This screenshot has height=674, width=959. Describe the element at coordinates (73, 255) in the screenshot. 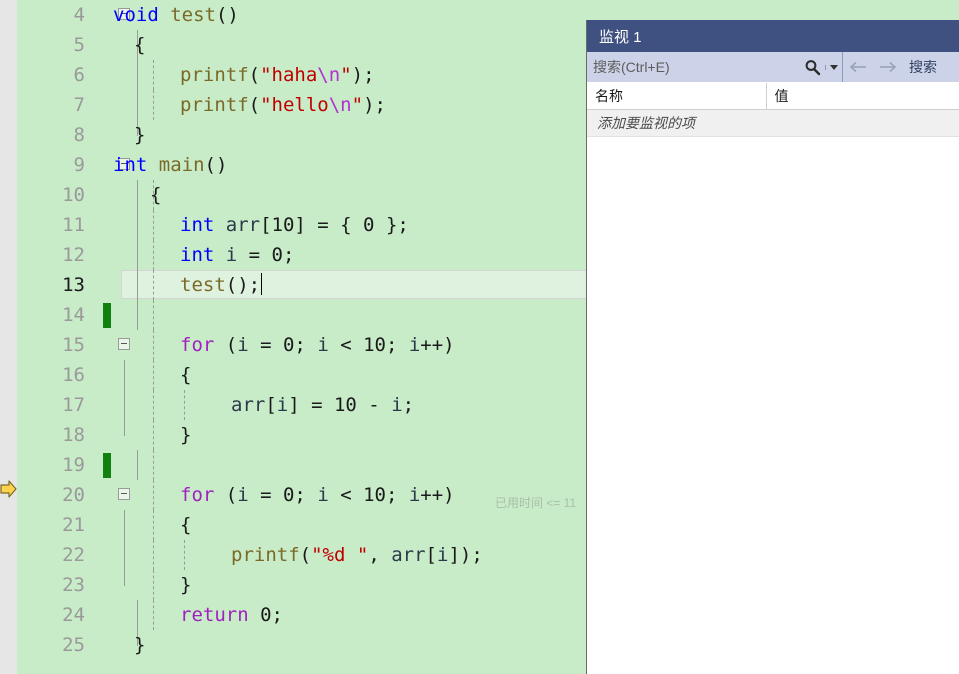

I see `line-number: 12` at that location.